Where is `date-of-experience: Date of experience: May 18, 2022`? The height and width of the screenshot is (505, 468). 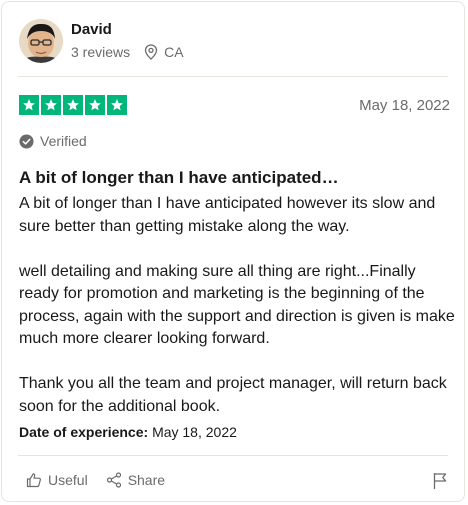
date-of-experience: Date of experience: May 18, 2022 is located at coordinates (128, 432).